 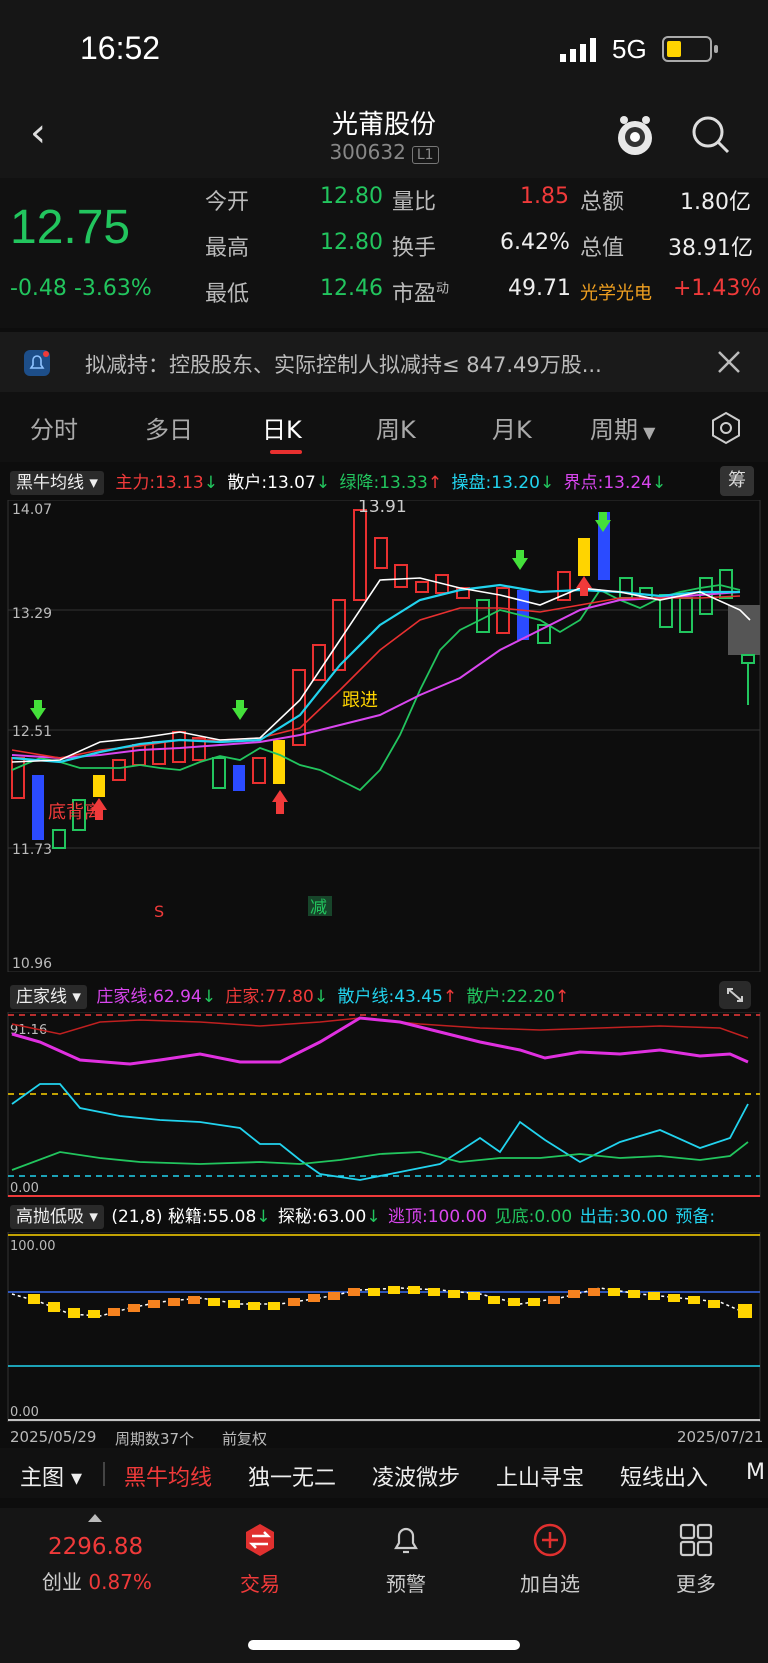 I want to click on indicator-menu: 主图 ▾ 黑牛均线 独一无二 凌波微步 上山寻宝 短线出入 M, so click(x=384, y=1473).